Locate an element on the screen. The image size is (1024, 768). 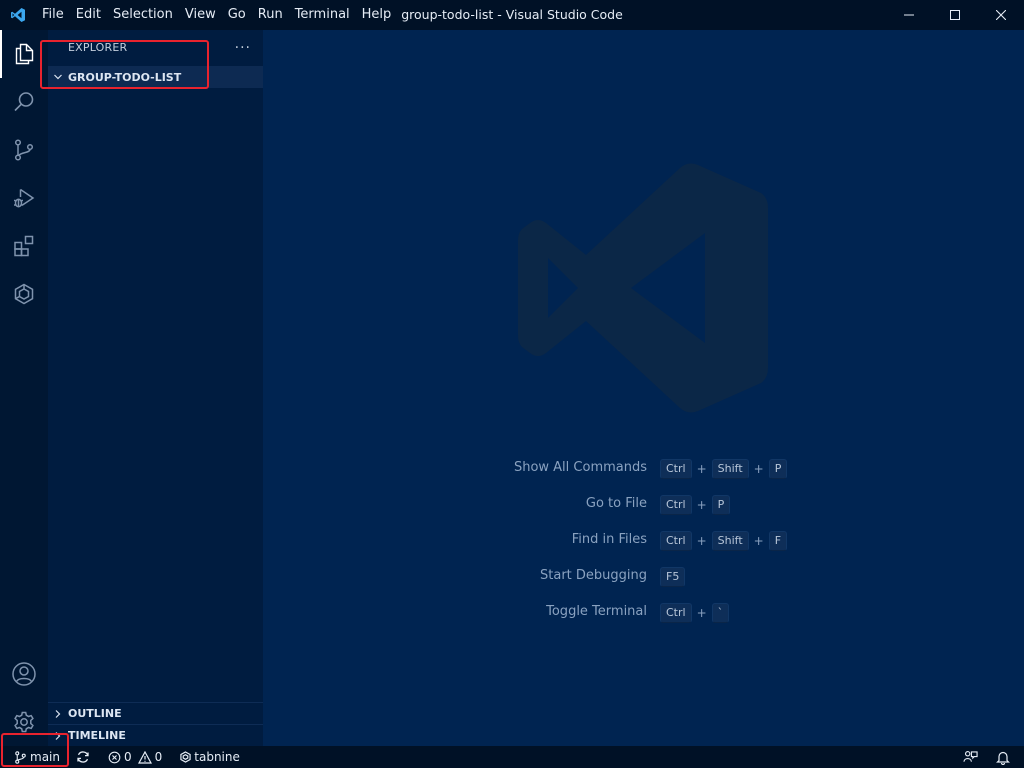
shortcut-label: Start Debugging is located at coordinates (593, 575).